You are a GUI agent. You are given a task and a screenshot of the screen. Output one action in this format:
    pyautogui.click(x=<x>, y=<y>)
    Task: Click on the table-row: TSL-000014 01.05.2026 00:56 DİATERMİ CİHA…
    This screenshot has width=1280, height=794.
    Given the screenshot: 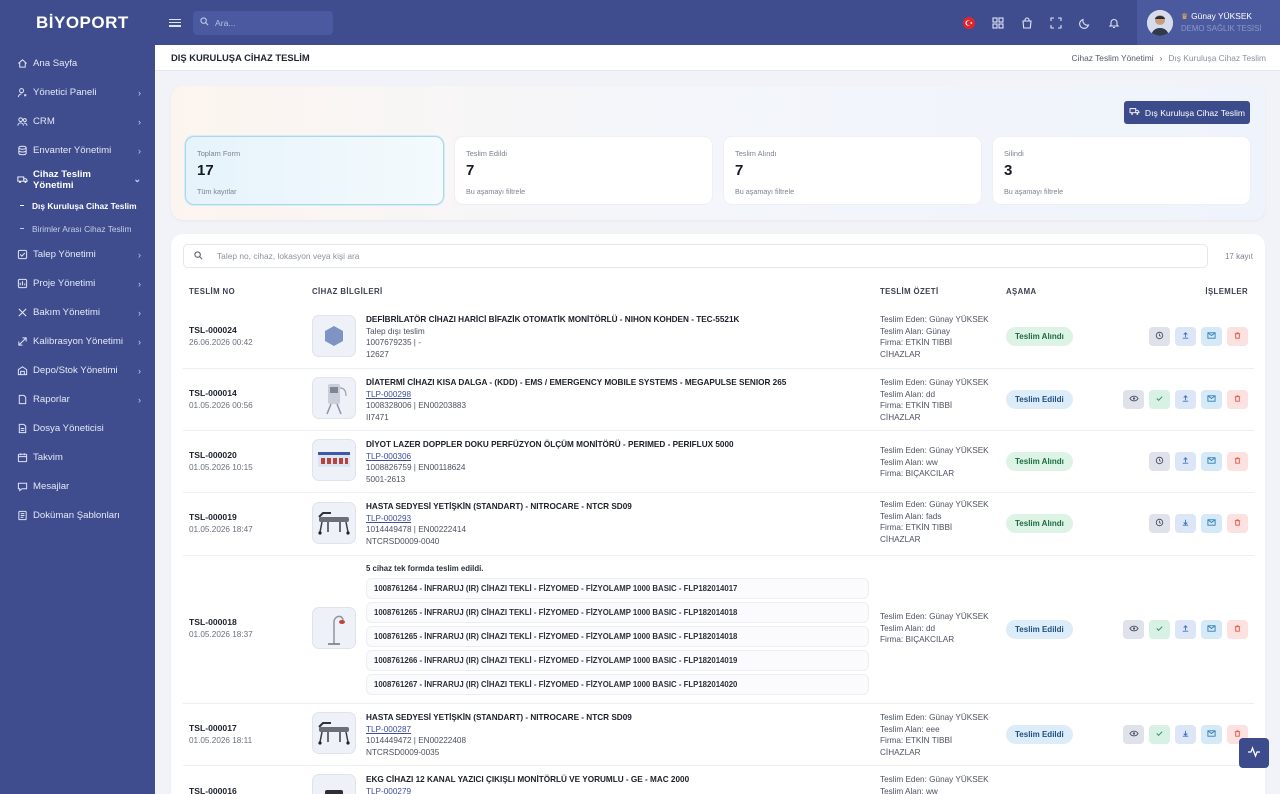 What is the action you would take?
    pyautogui.click(x=718, y=400)
    